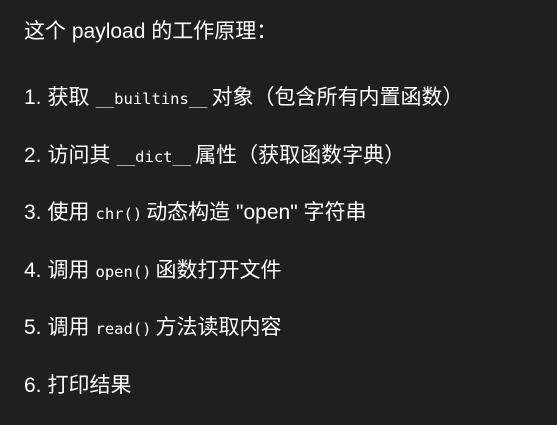 The height and width of the screenshot is (425, 557). I want to click on list-item: 5. 调用 read() 方法读取内容, so click(286, 339).